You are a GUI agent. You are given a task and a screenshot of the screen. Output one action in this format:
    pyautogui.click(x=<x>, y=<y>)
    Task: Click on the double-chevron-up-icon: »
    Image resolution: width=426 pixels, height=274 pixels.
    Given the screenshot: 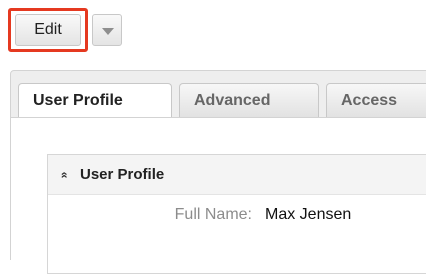 What is the action you would take?
    pyautogui.click(x=63, y=175)
    